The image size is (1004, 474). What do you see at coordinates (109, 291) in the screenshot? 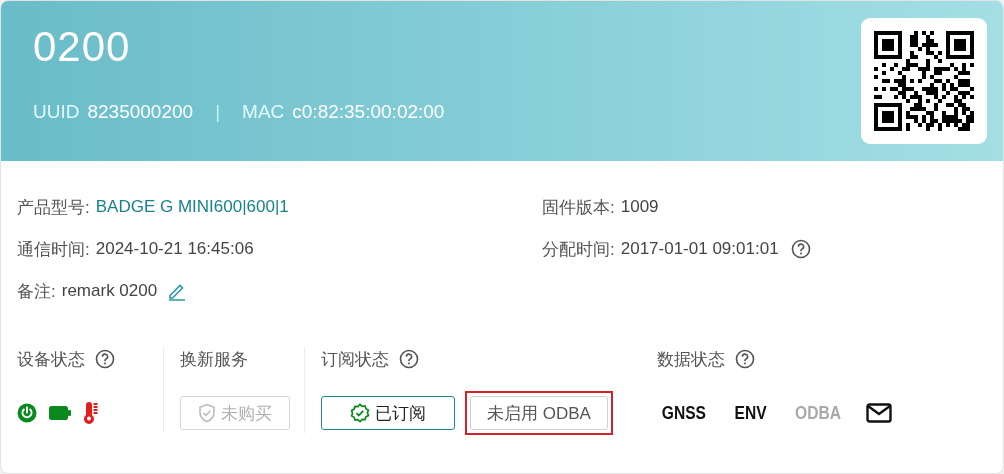
I see `field-value: remark 0200` at bounding box center [109, 291].